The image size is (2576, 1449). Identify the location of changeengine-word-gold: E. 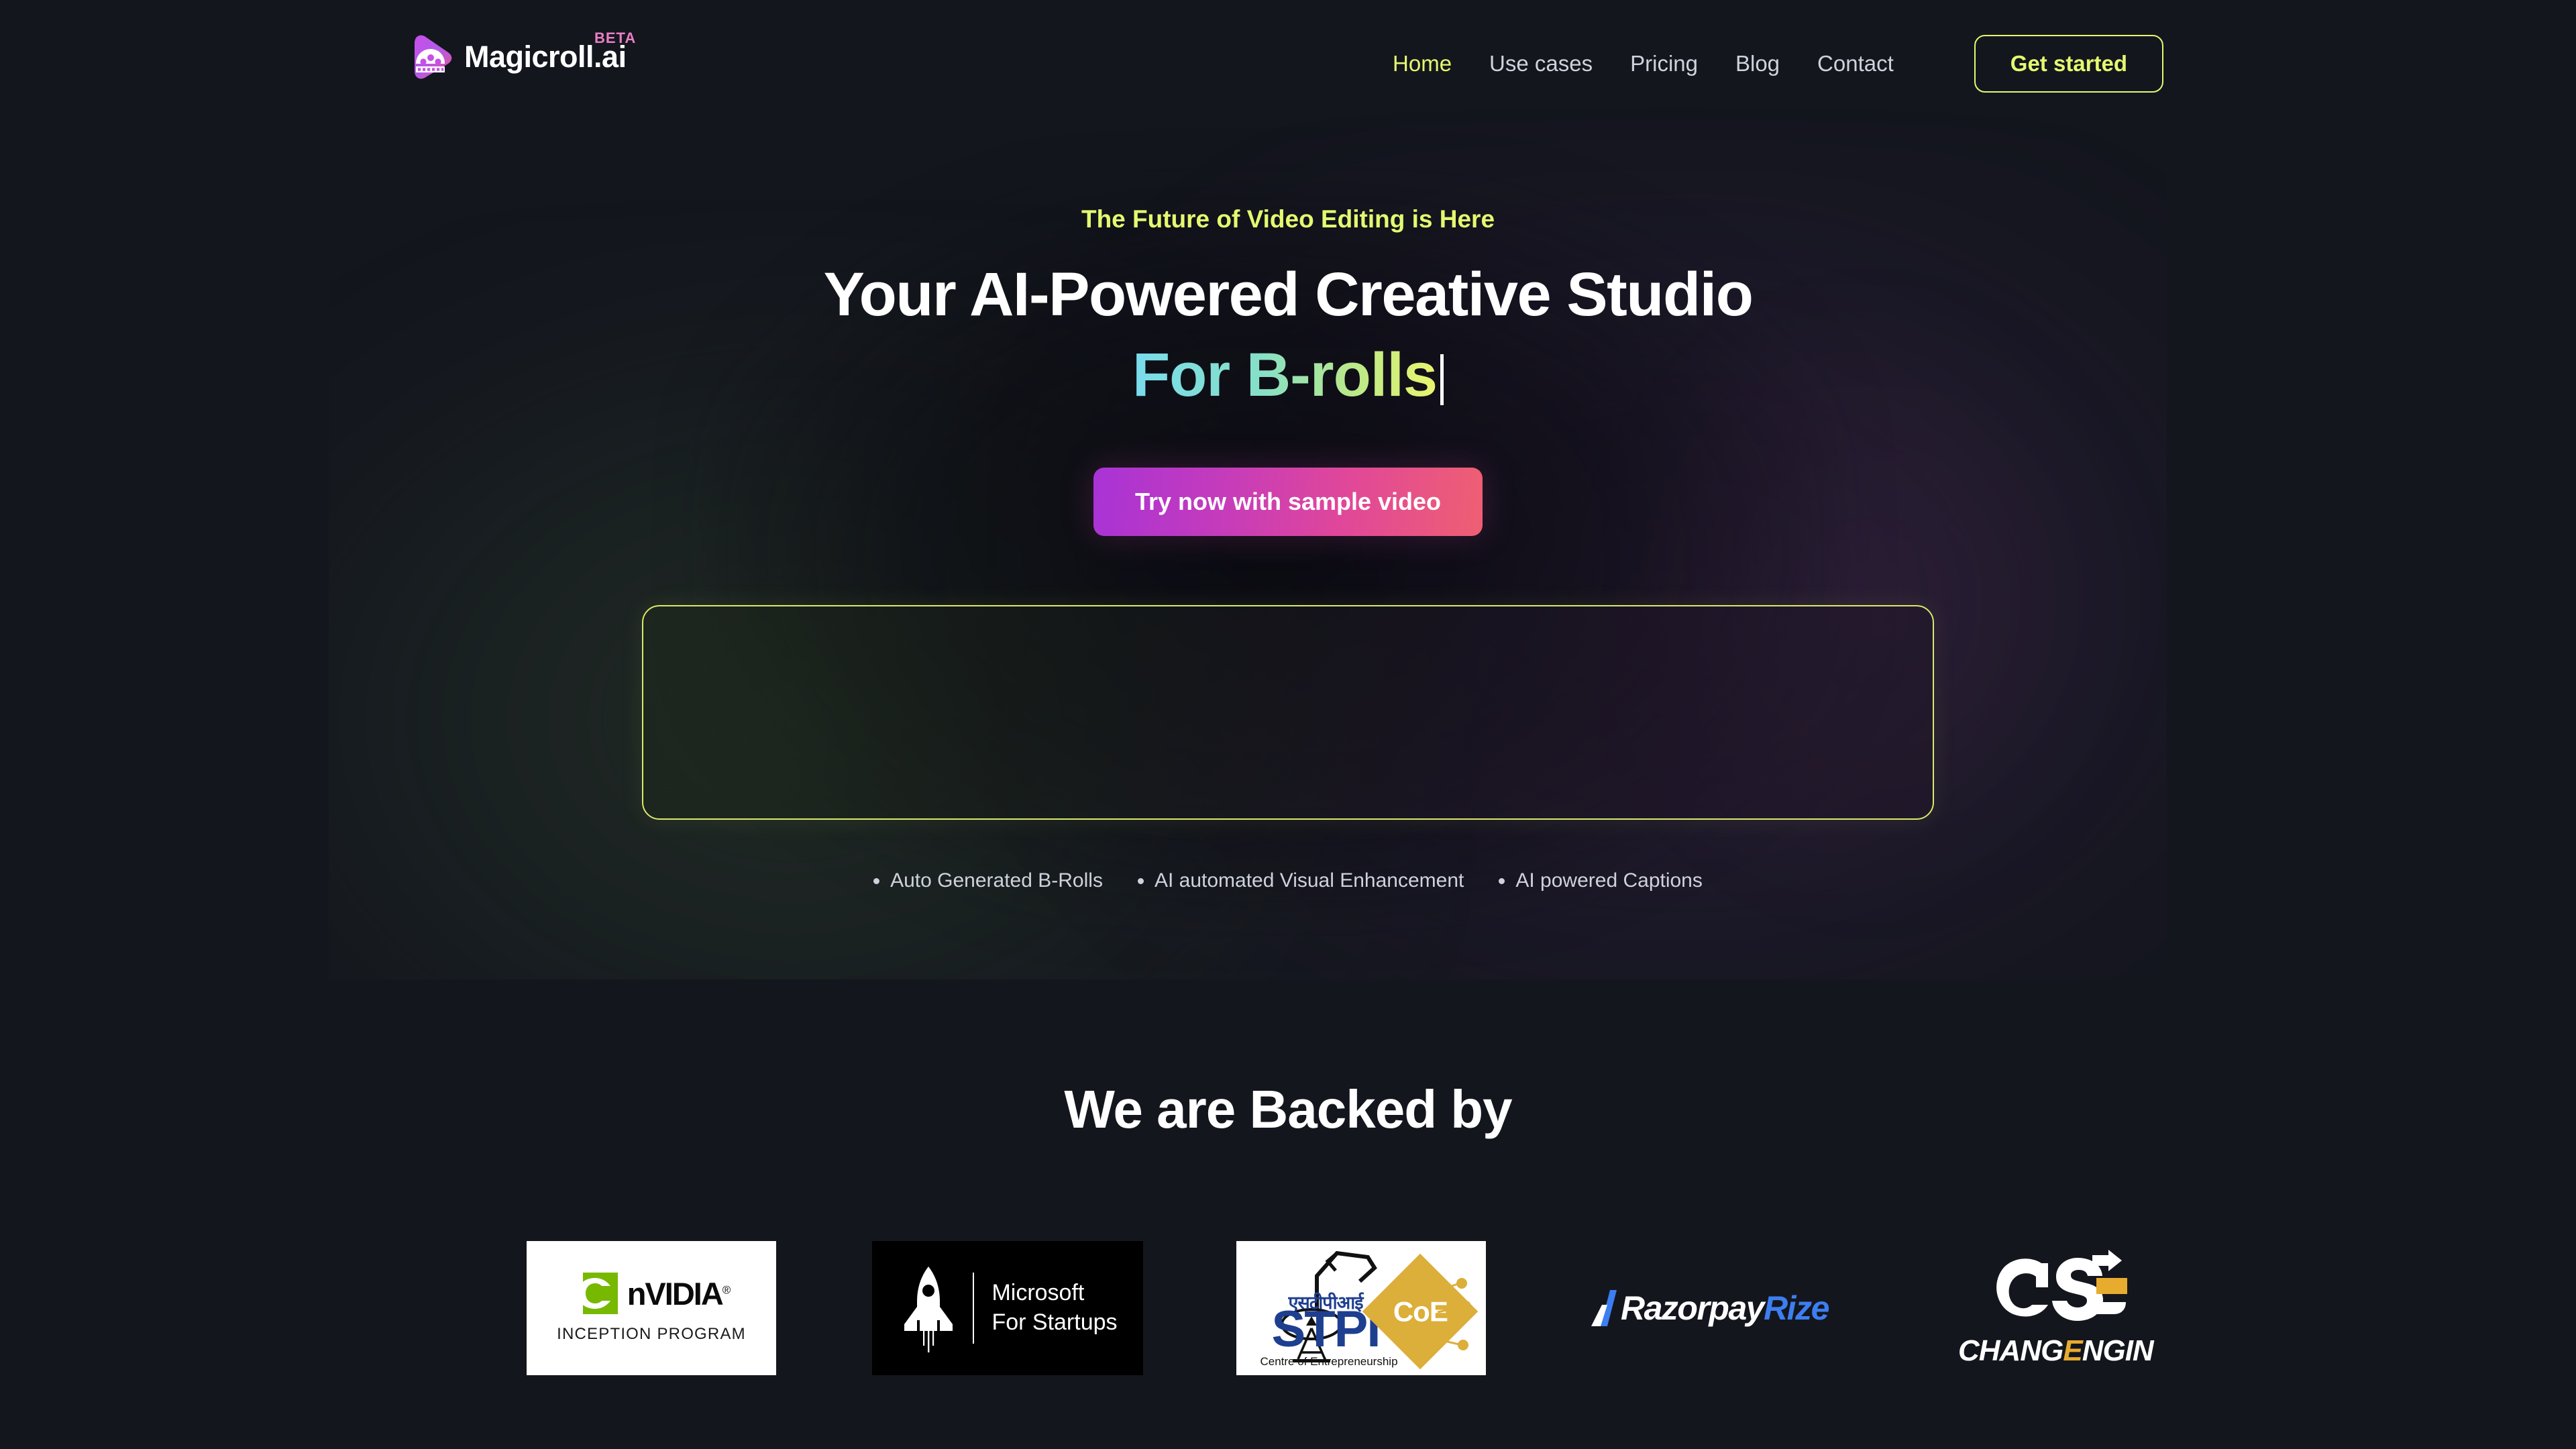
(2072, 1350).